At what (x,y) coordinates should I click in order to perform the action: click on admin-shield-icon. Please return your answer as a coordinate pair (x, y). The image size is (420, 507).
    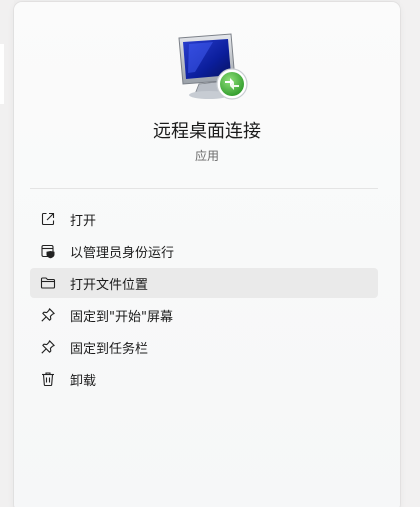
    Looking at the image, I should click on (48, 251).